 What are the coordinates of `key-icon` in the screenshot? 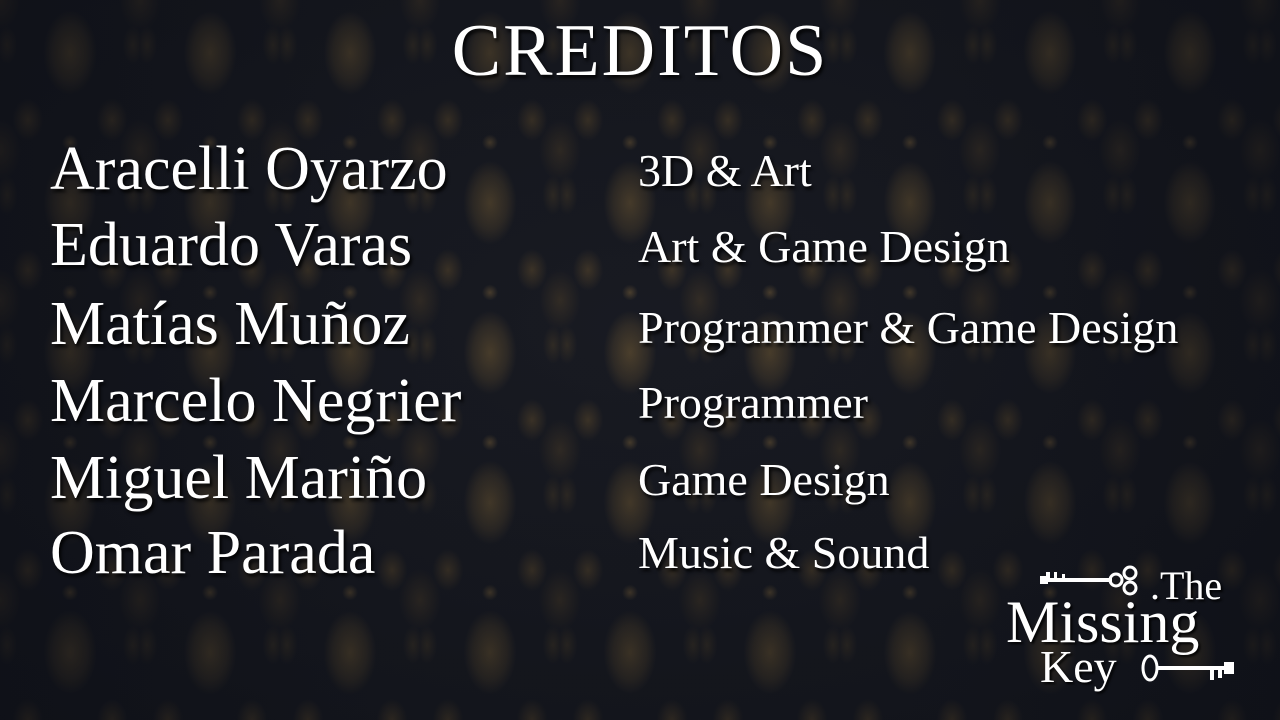 It's located at (1187, 668).